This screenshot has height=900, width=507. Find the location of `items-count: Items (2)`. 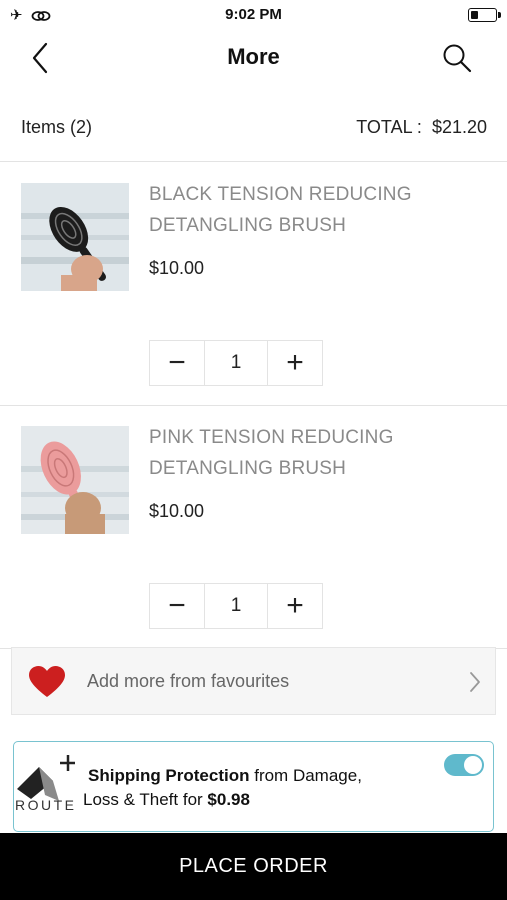

items-count: Items (2) is located at coordinates (57, 127).